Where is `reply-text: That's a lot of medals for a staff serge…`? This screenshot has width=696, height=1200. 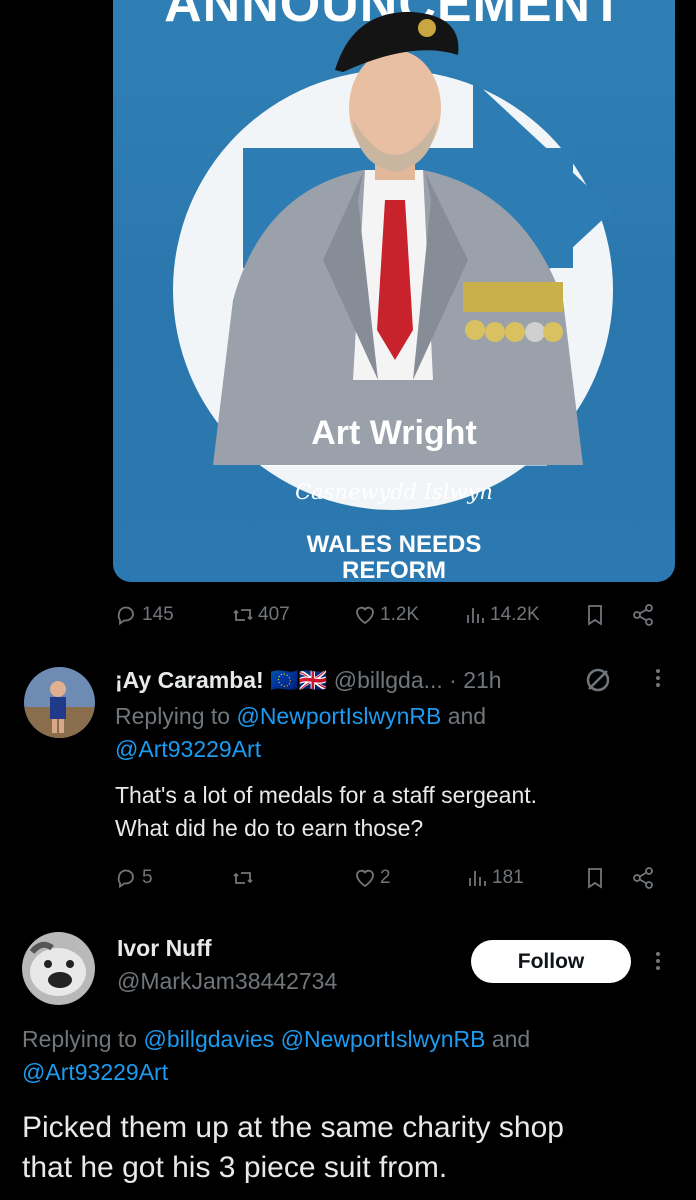 reply-text: That's a lot of medals for a staff serge… is located at coordinates (395, 812).